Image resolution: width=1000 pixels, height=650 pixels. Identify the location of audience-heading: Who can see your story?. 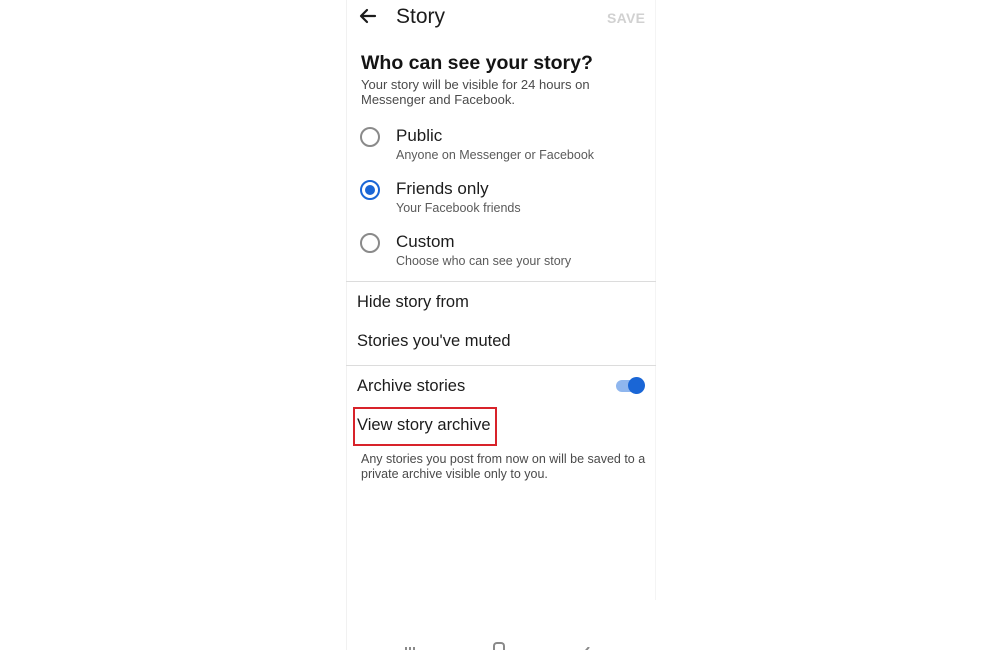
(477, 63).